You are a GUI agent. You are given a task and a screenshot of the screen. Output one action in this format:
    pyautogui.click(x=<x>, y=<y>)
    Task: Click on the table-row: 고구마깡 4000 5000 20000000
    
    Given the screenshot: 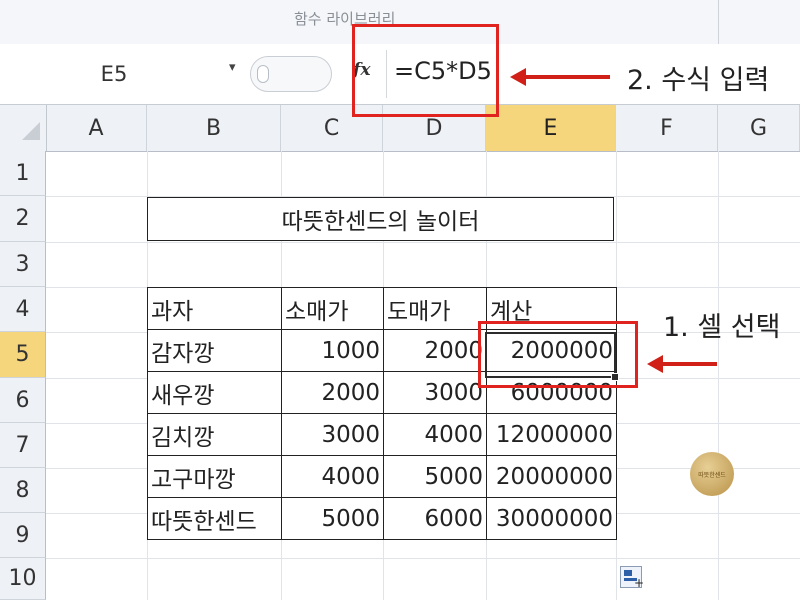 What is the action you would take?
    pyautogui.click(x=382, y=476)
    